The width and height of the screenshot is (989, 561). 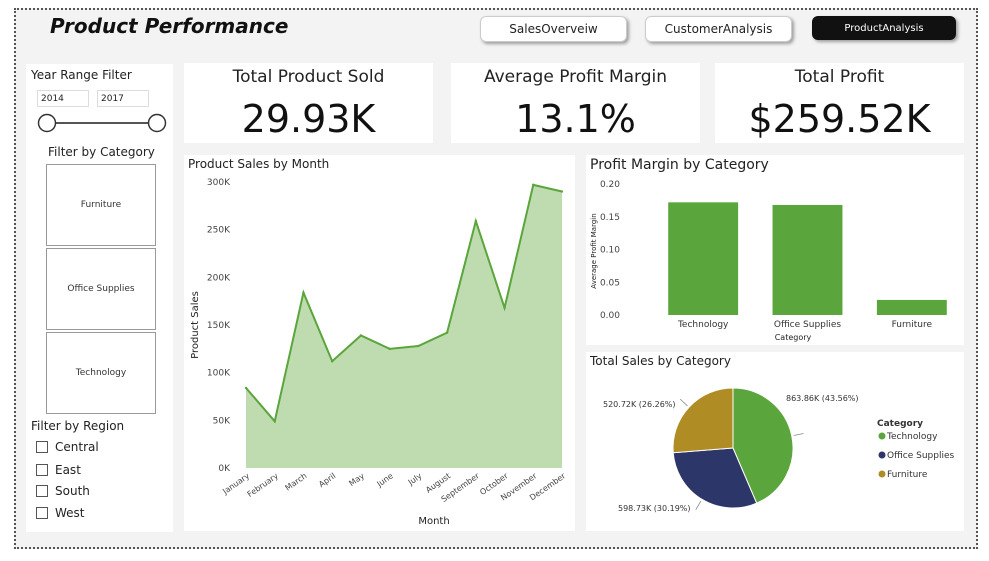 I want to click on data-label: 598.73K (30.19%), so click(x=654, y=508).